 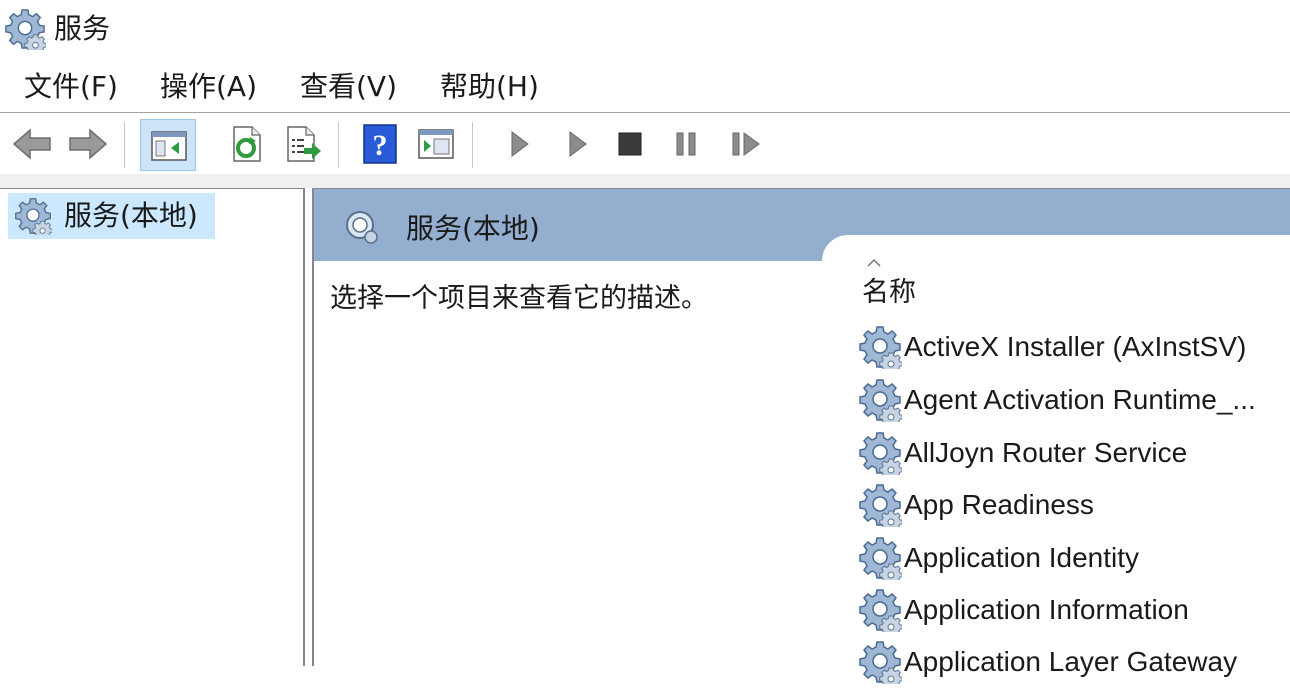 What do you see at coordinates (645, 30) in the screenshot?
I see `title-bar: 服务` at bounding box center [645, 30].